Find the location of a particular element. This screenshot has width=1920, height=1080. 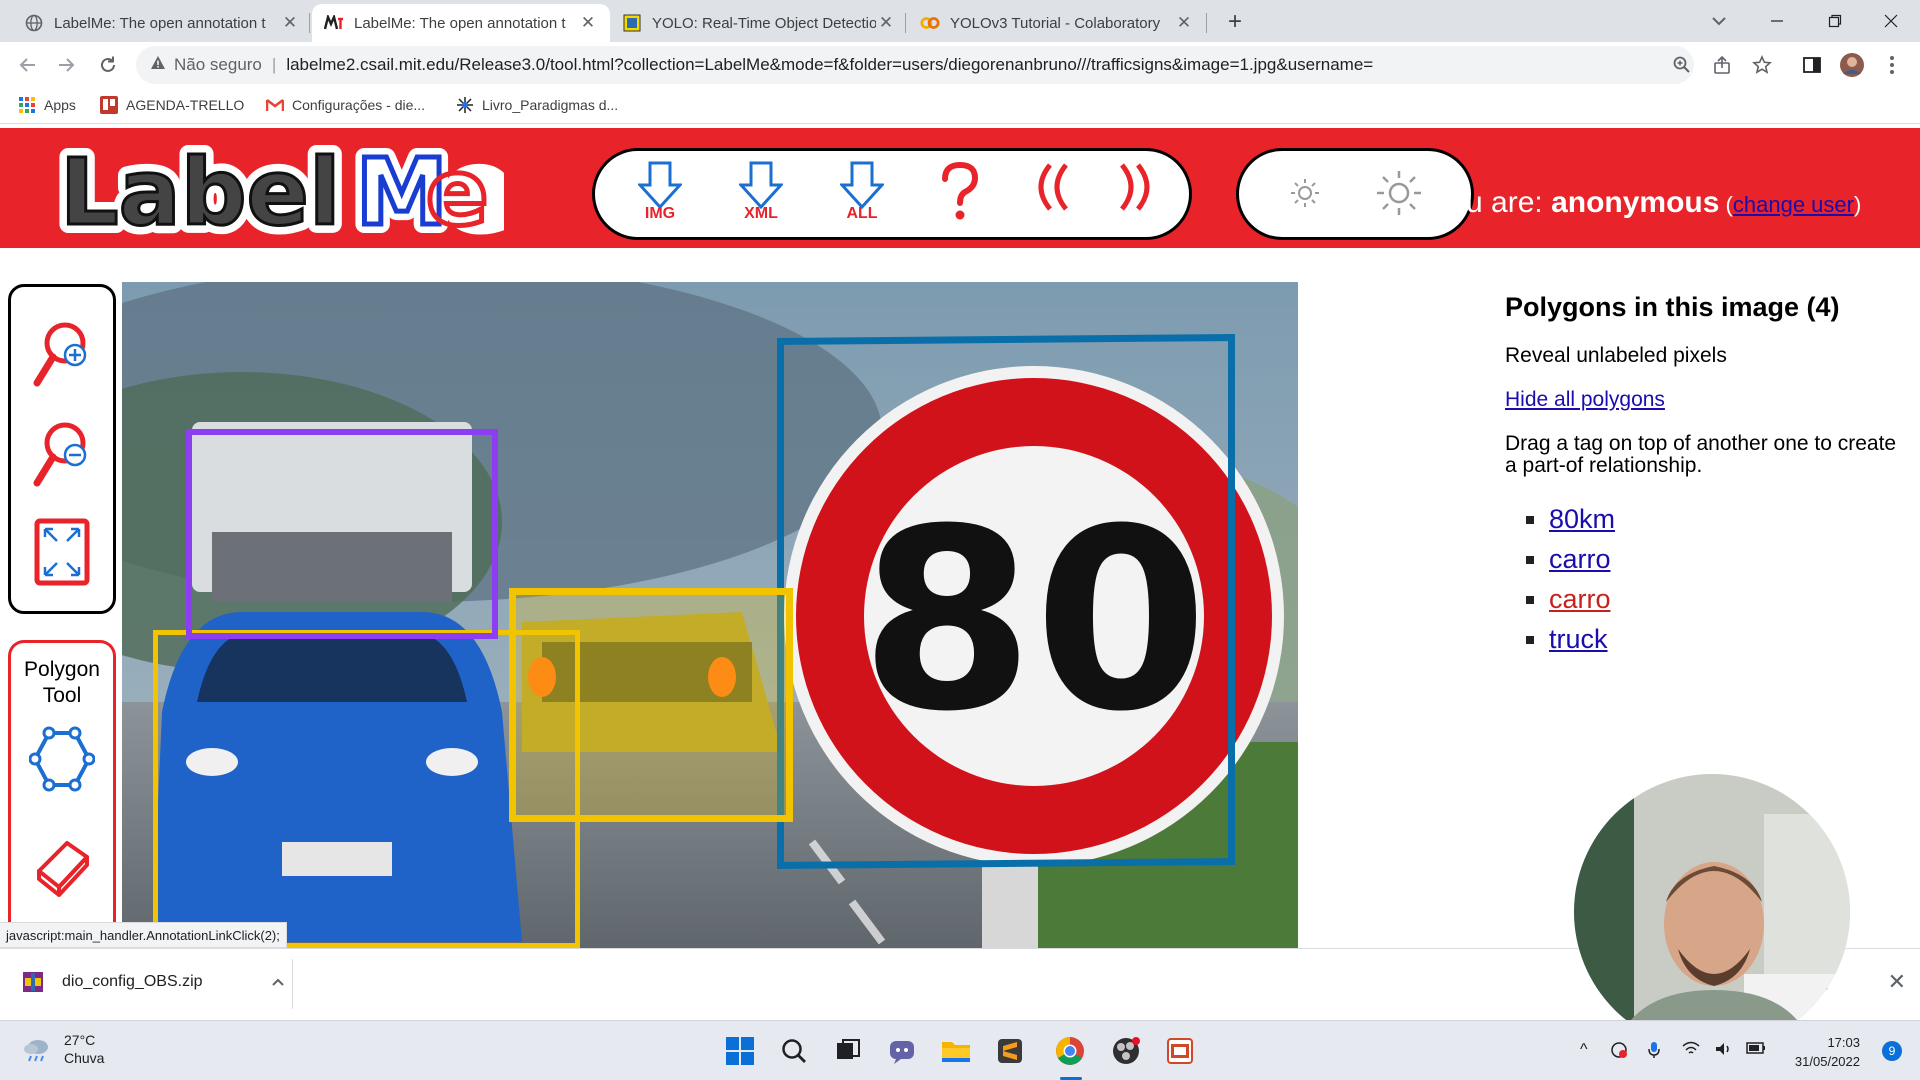

system-clock: 17:03 31/05/2022 is located at coordinates (1827, 1052).